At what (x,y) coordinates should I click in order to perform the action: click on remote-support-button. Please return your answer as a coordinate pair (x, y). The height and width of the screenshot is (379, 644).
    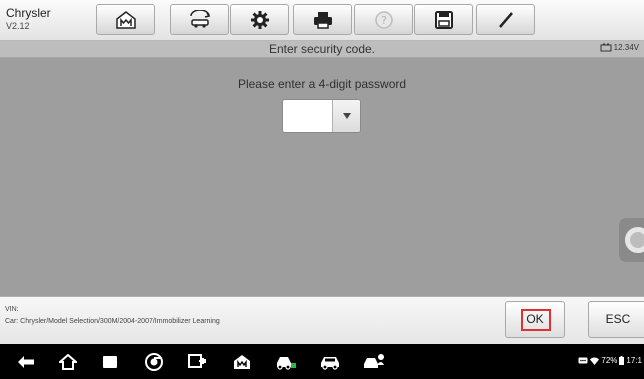
    Looking at the image, I should click on (374, 362).